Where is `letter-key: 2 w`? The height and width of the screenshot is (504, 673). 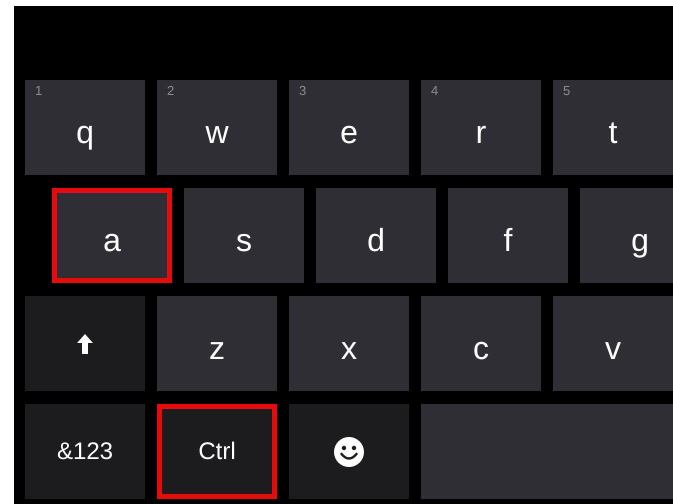
letter-key: 2 w is located at coordinates (217, 127).